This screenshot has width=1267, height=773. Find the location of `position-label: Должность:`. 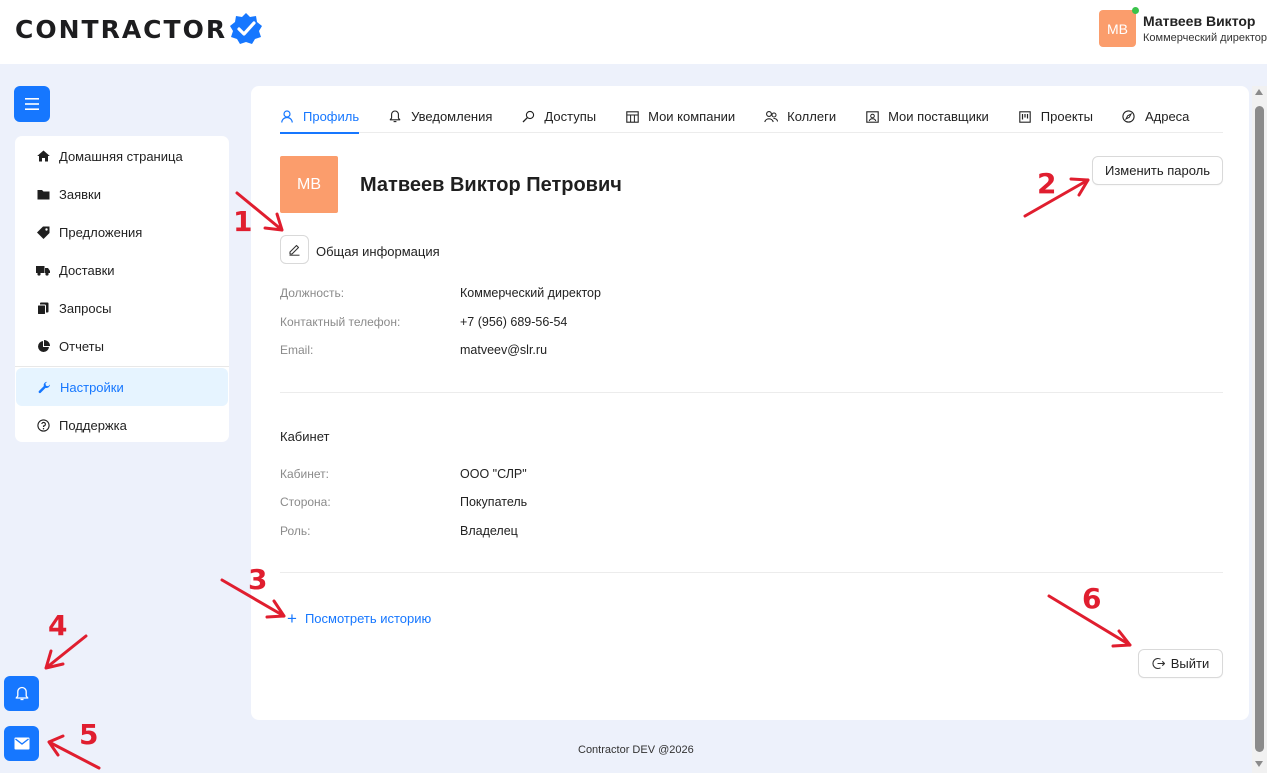

position-label: Должность: is located at coordinates (312, 293).